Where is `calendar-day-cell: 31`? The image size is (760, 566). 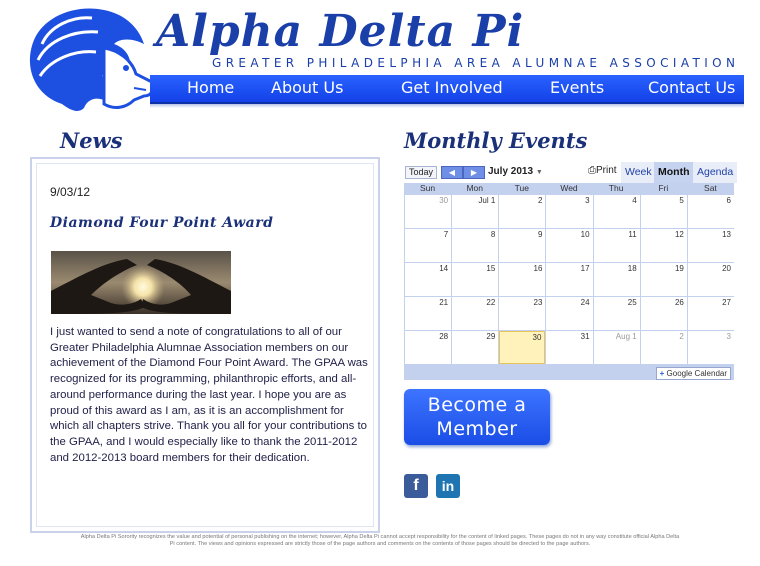
calendar-day-cell: 31 is located at coordinates (569, 347).